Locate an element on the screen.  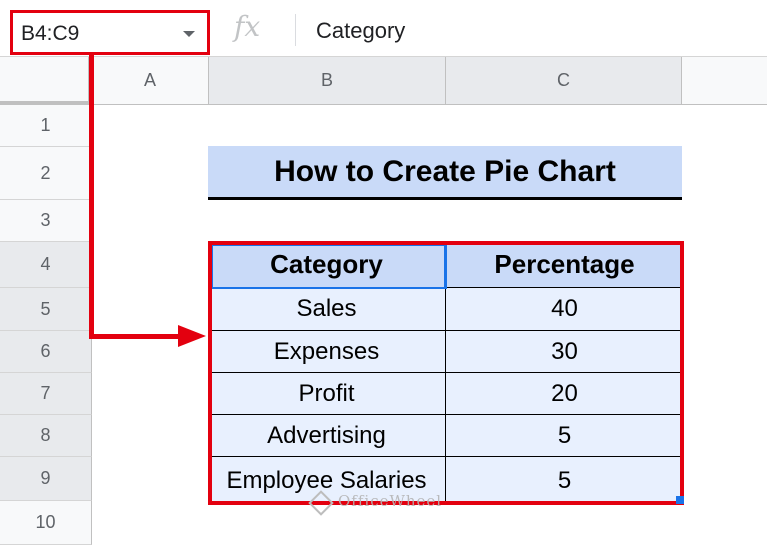
row-header-3: 3 is located at coordinates (46, 221).